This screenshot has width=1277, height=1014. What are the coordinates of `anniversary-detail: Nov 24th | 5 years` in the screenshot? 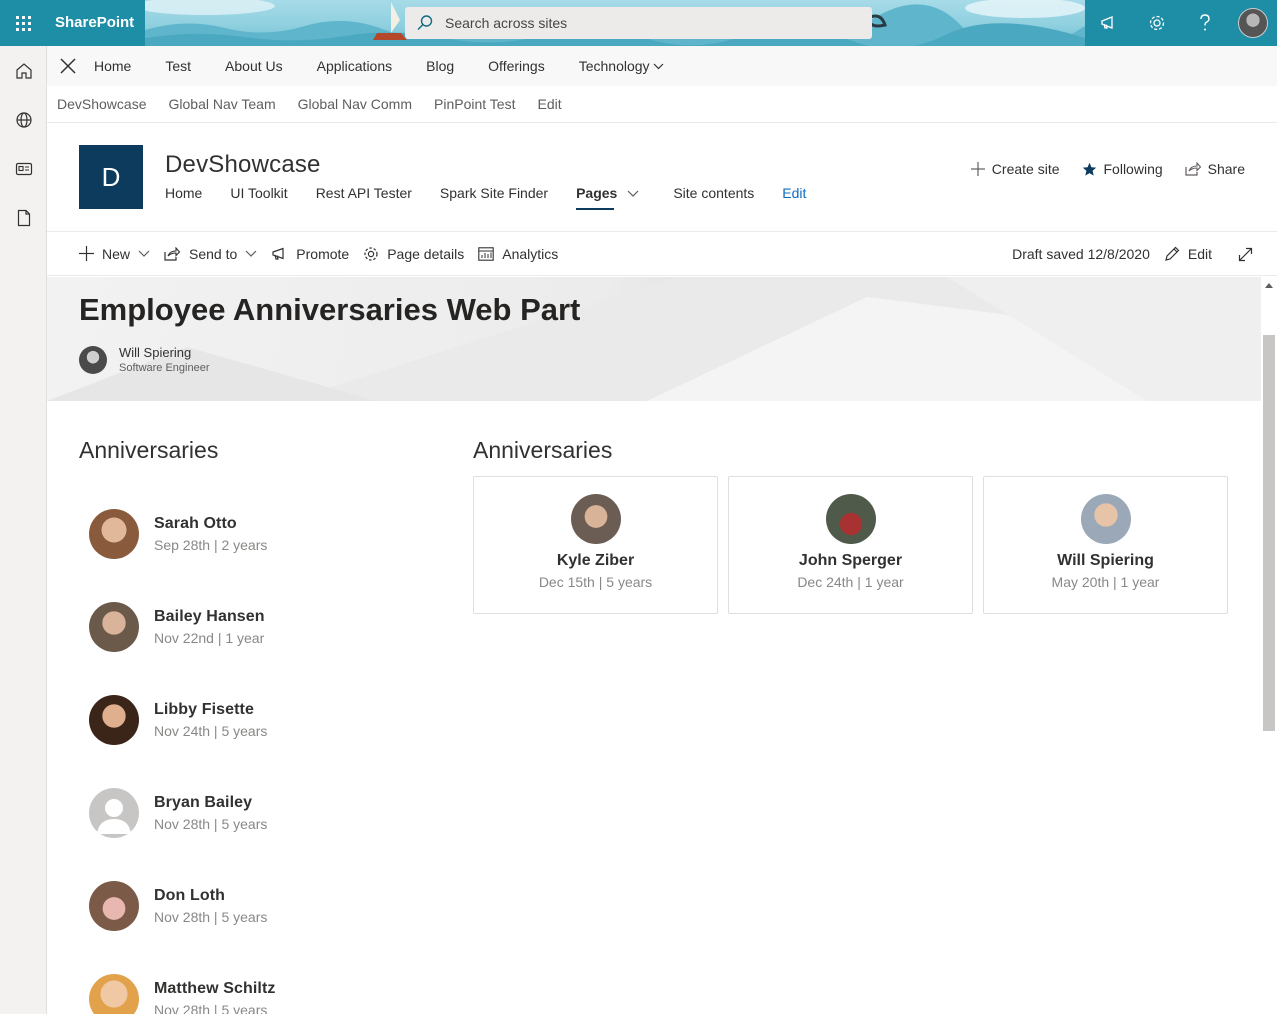 It's located at (211, 730).